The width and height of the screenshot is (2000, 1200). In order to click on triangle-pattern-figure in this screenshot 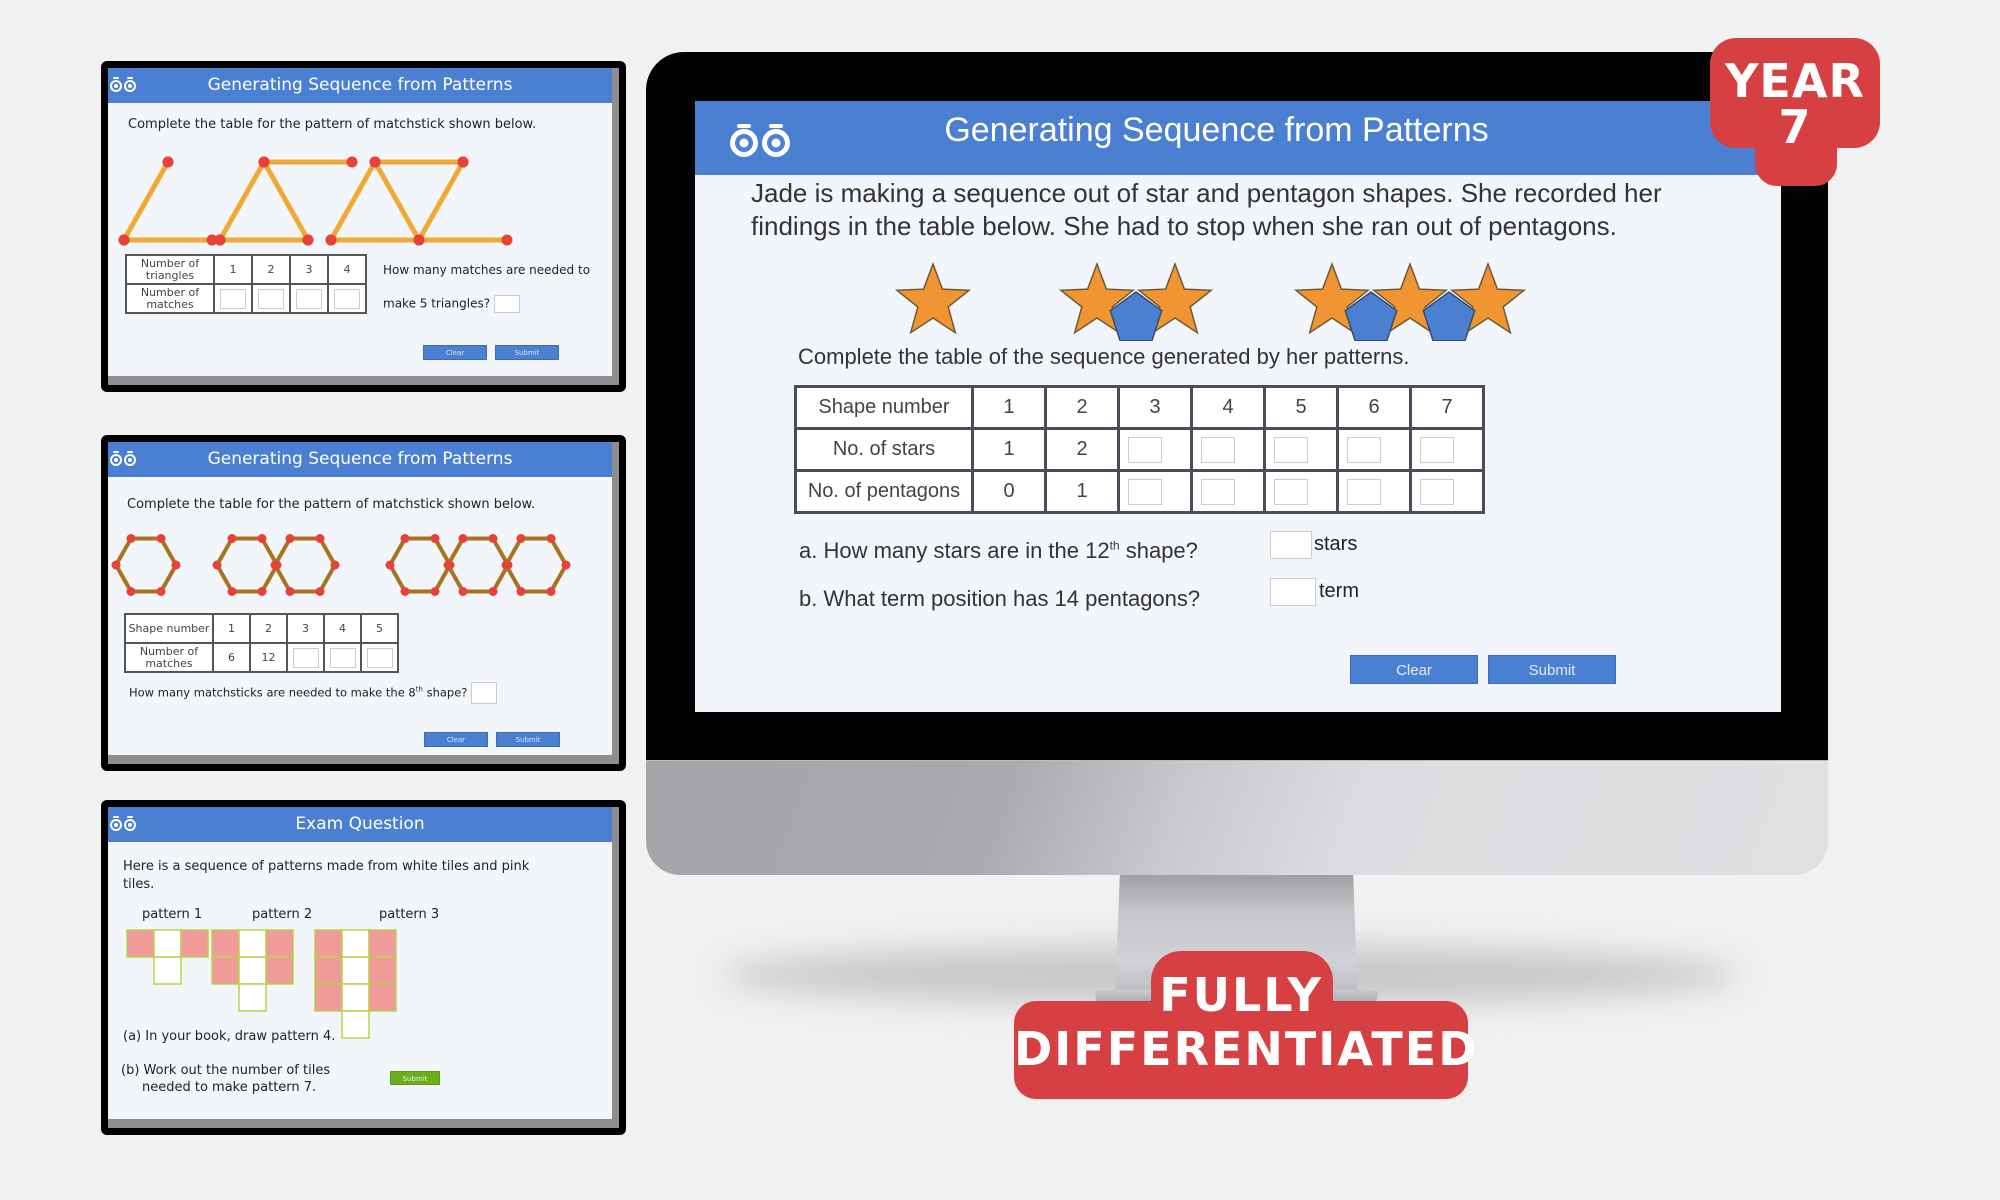, I will do `click(315, 201)`.